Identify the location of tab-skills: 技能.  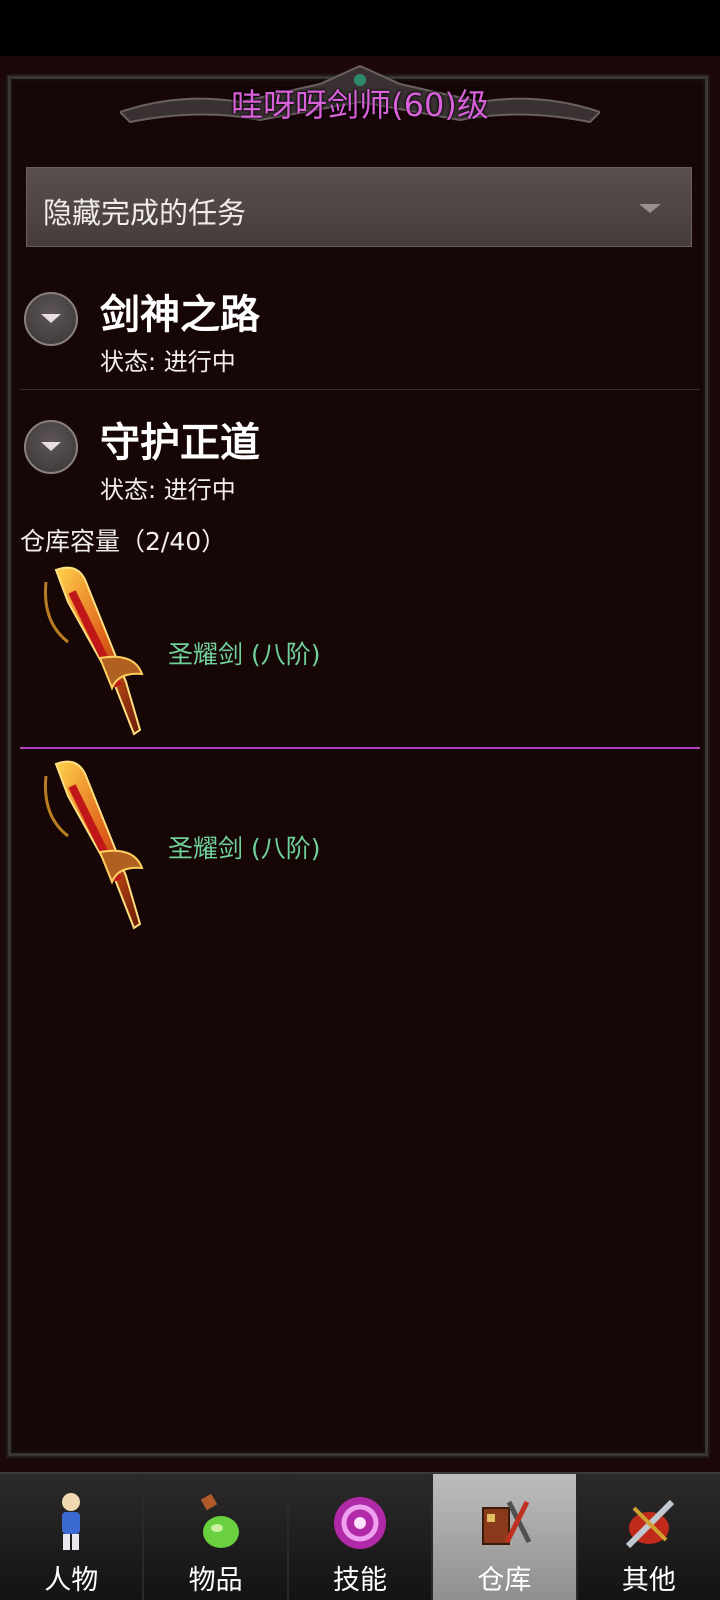
(361, 1537).